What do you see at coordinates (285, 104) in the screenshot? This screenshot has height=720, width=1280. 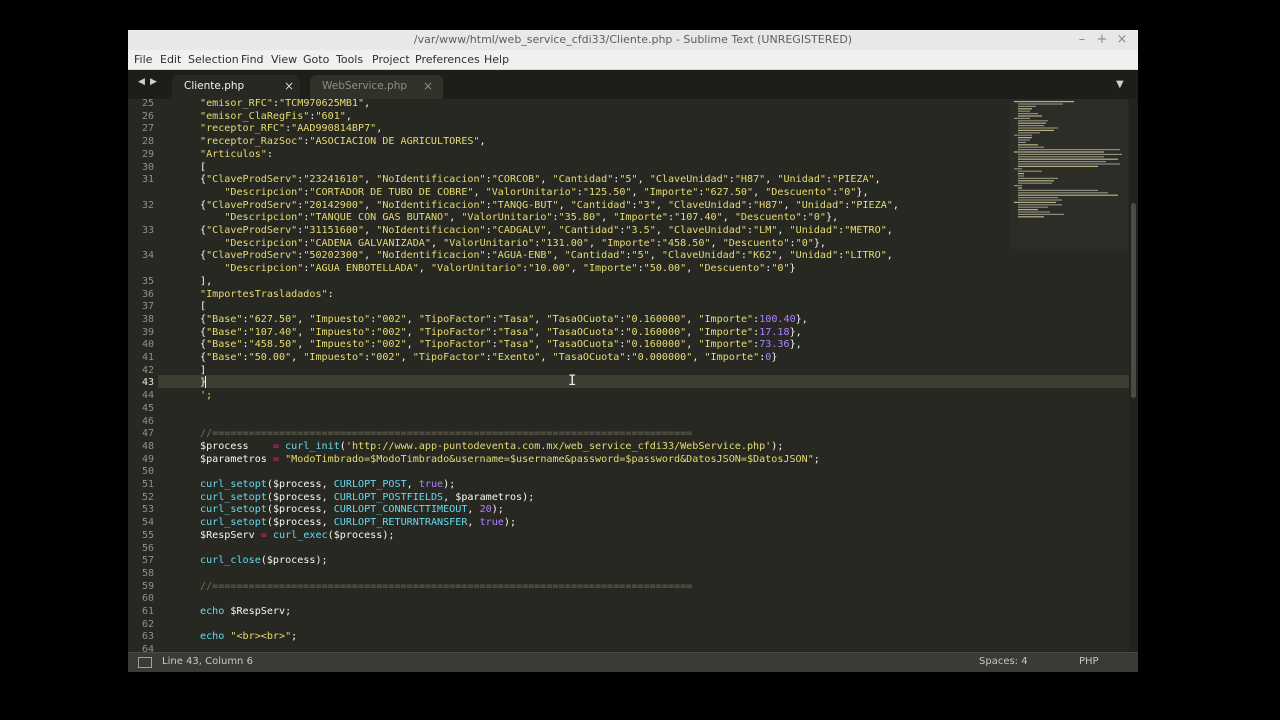 I see `code-line: "emisor_RFC":"TCM970625MB1",` at bounding box center [285, 104].